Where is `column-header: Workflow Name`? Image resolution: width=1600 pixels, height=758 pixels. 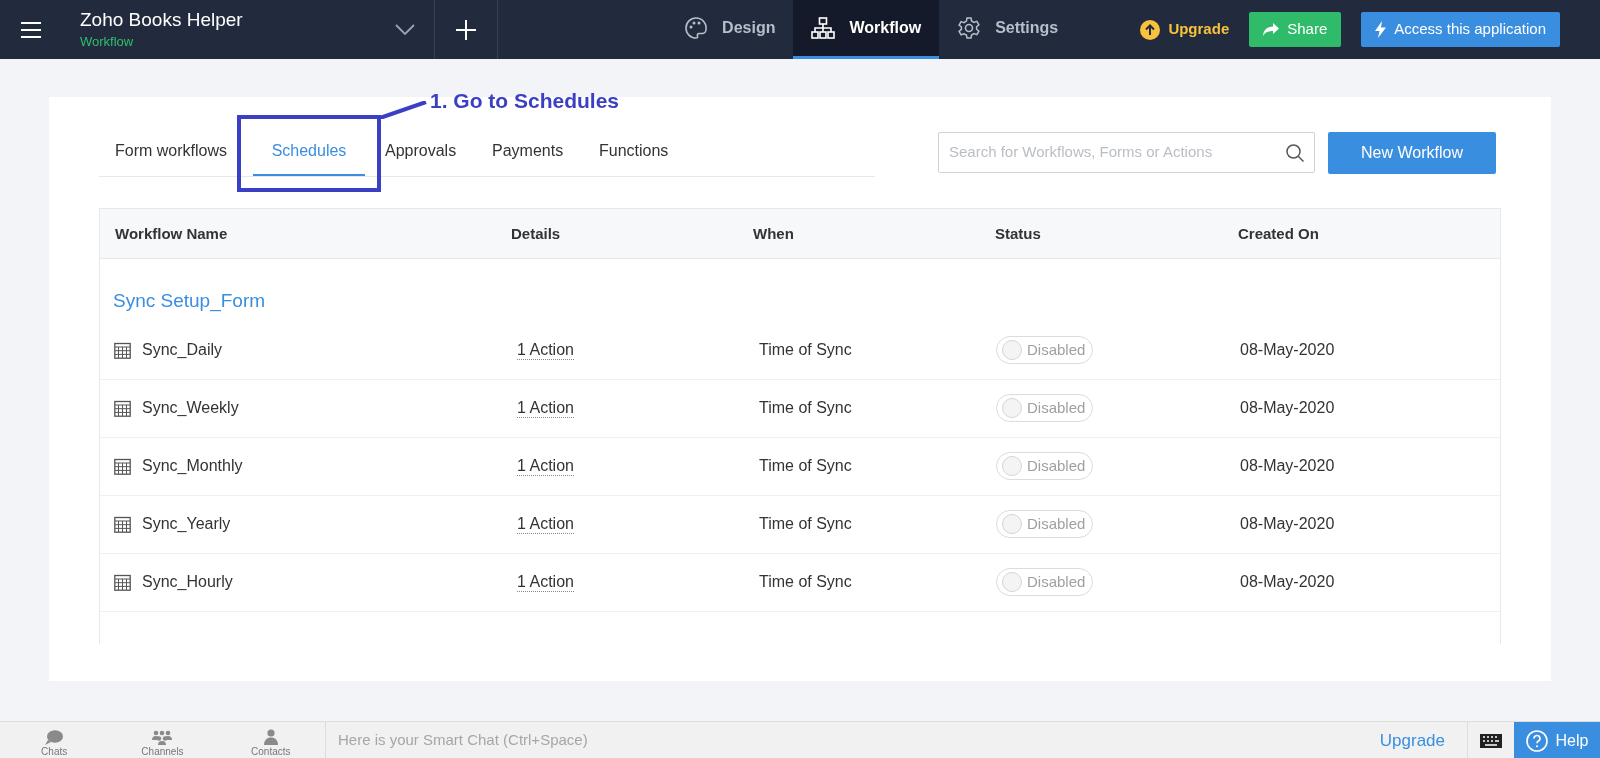 column-header: Workflow Name is located at coordinates (171, 233).